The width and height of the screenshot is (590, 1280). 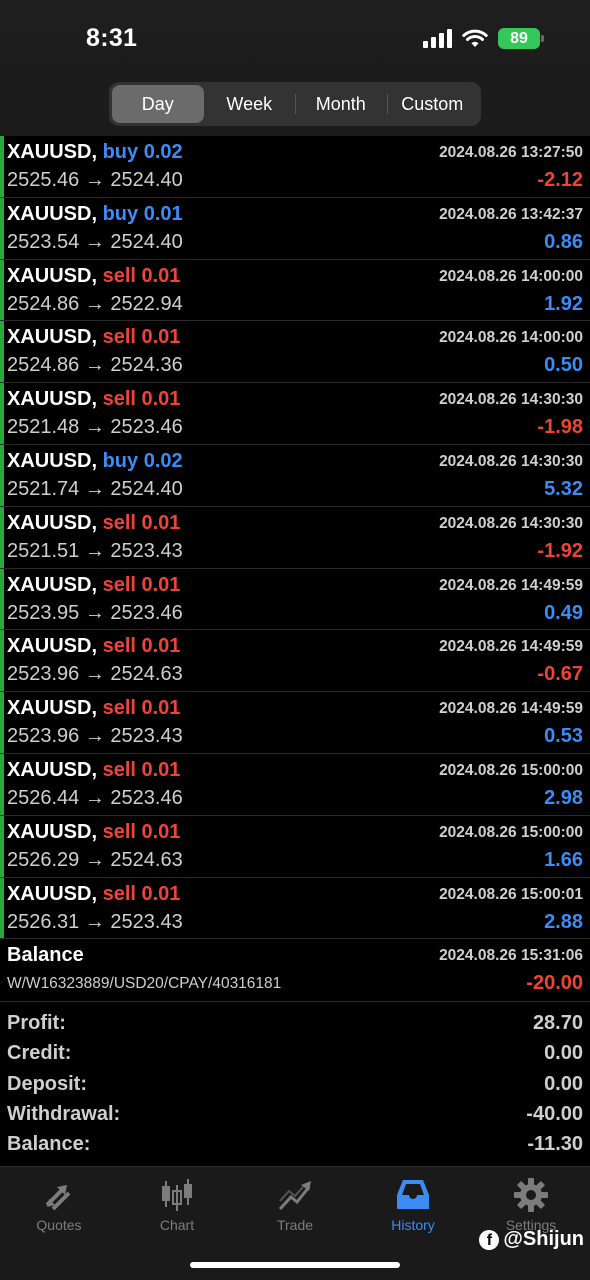 I want to click on deal-profit: 2.98, so click(x=563, y=797).